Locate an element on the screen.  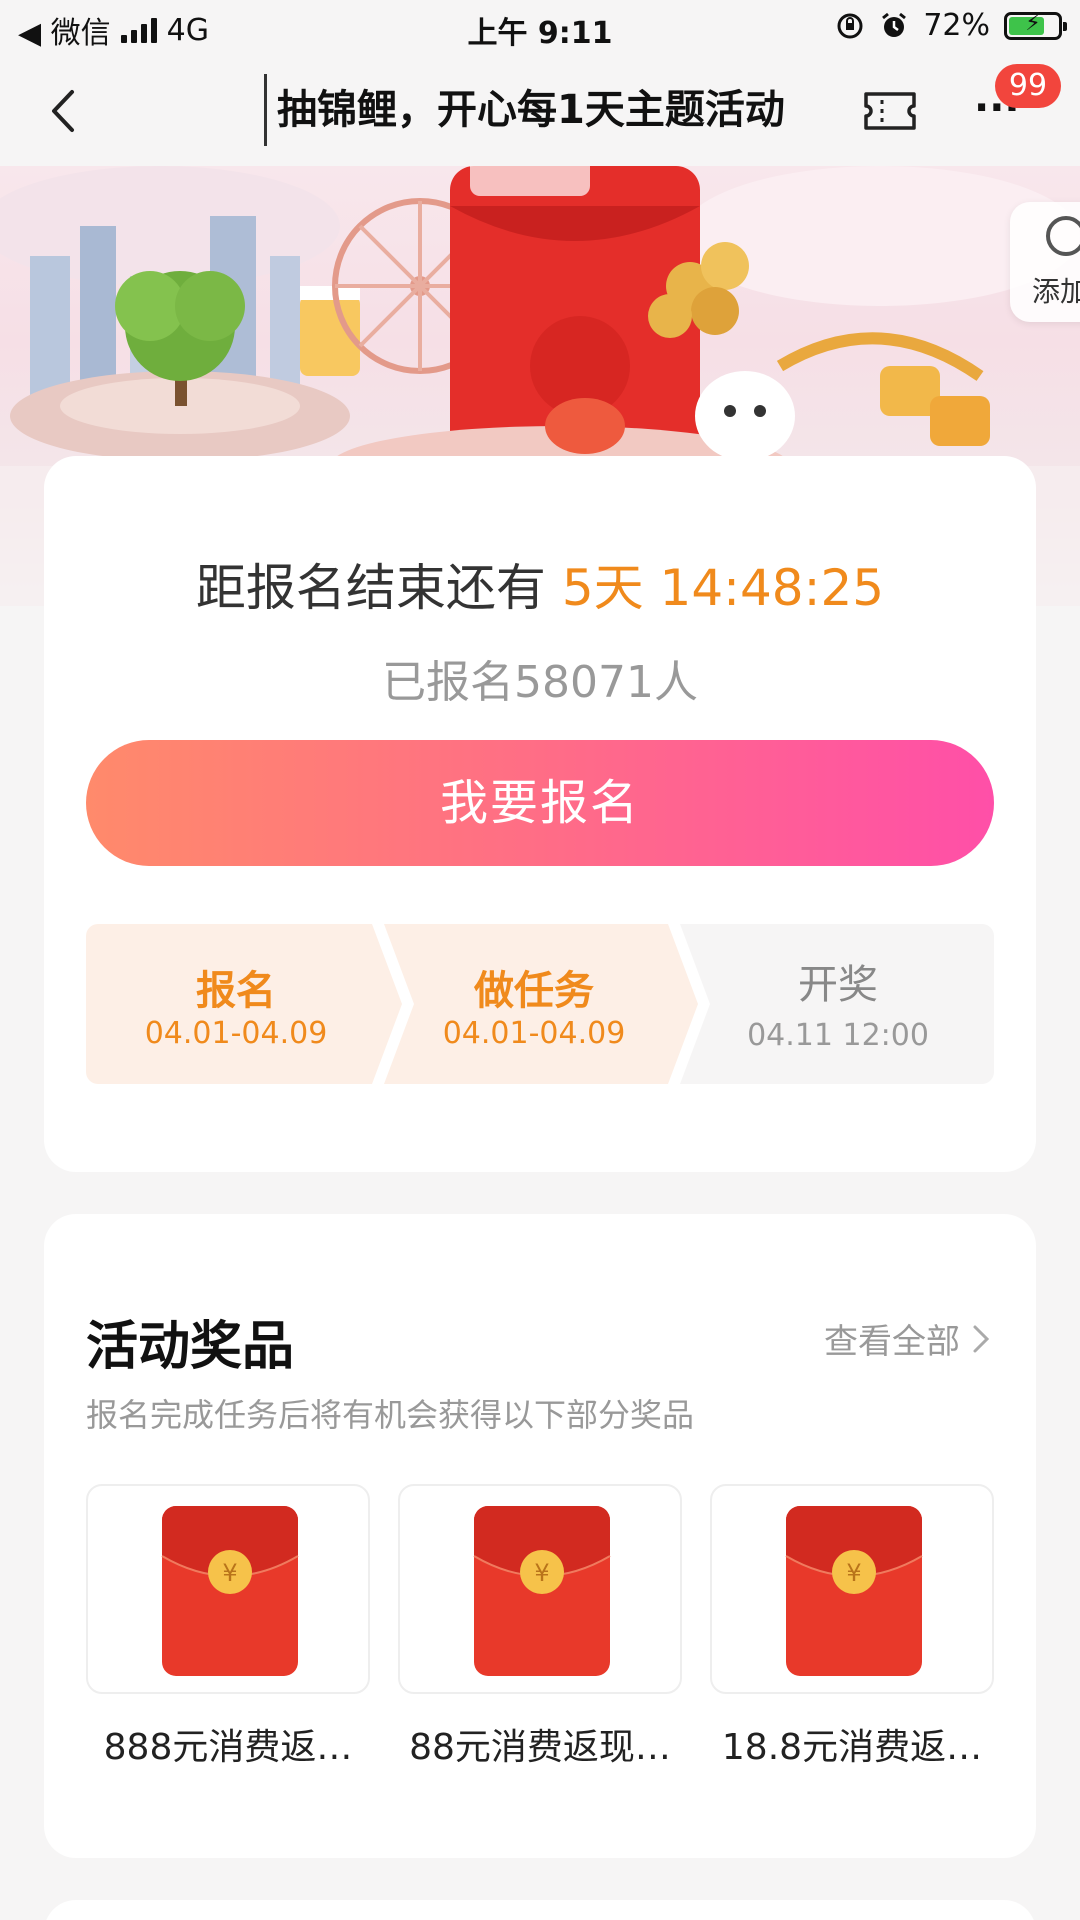
countdown-days: 5天 is located at coordinates (602, 588).